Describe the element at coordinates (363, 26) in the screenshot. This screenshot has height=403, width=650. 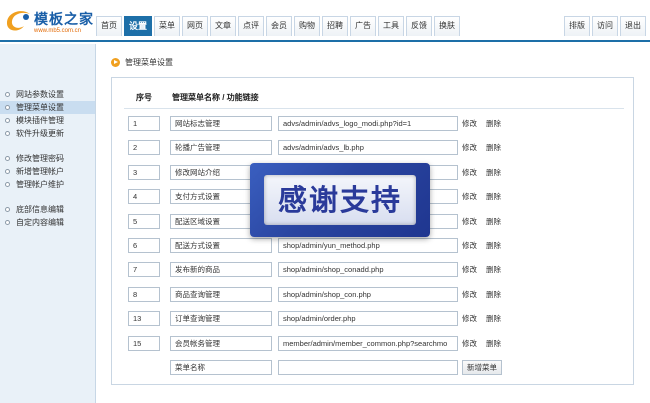
I see `nav-tab-9: 广告` at that location.